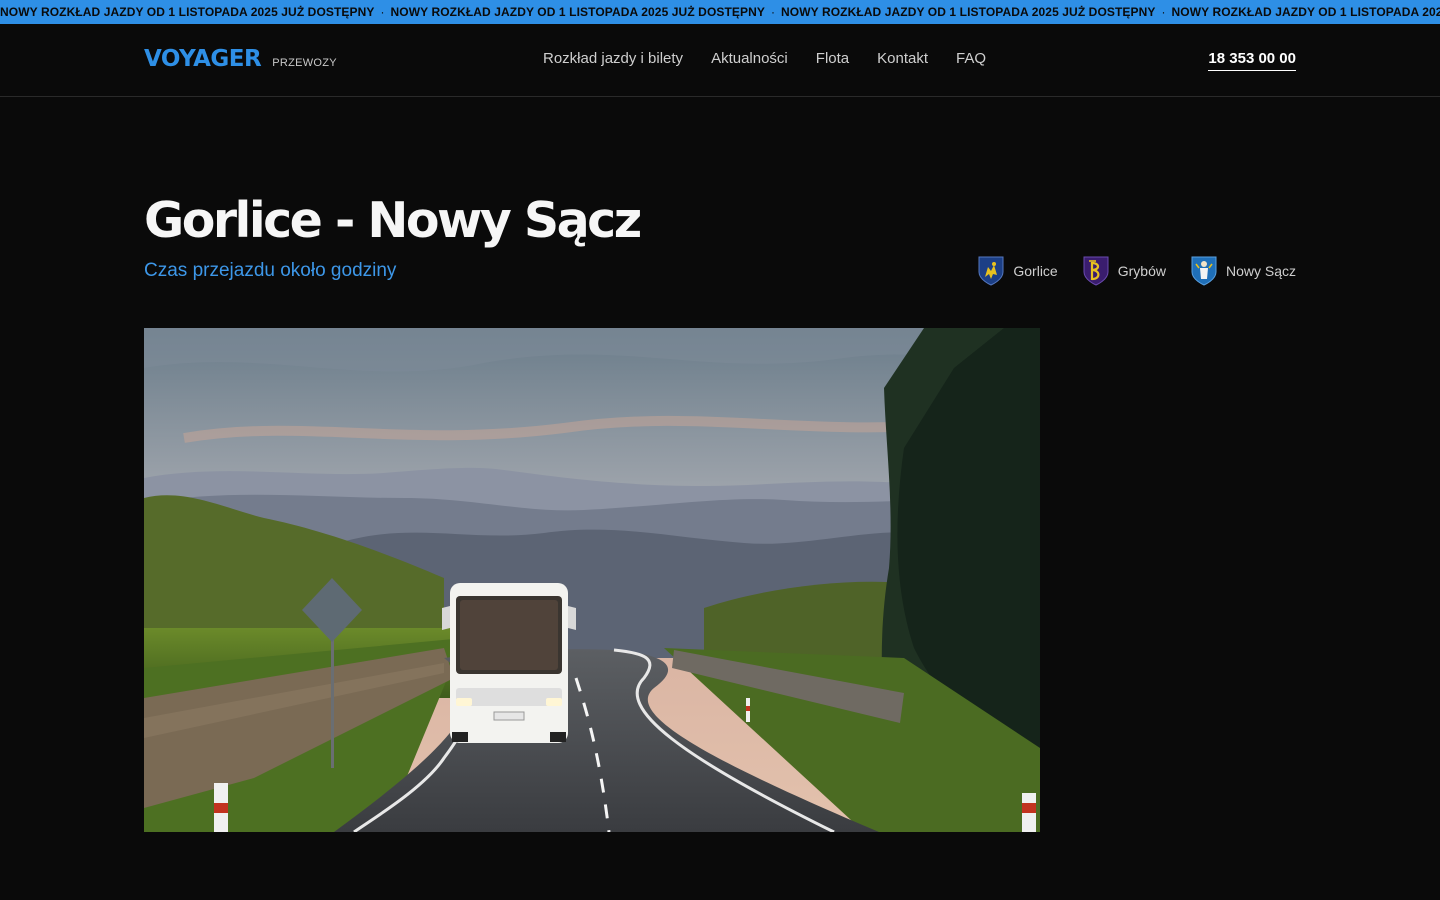 This screenshot has height=900, width=1440. I want to click on town-gorlice: Gorlice, so click(1017, 271).